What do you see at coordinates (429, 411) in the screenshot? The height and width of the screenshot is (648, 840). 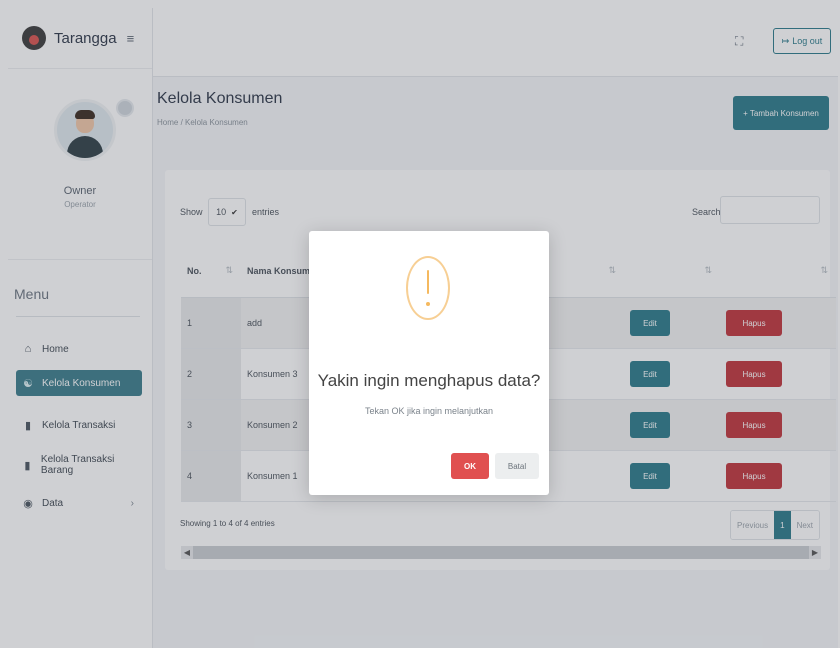 I see `dialog-text: Tekan OK jika ingin melanjutkan` at bounding box center [429, 411].